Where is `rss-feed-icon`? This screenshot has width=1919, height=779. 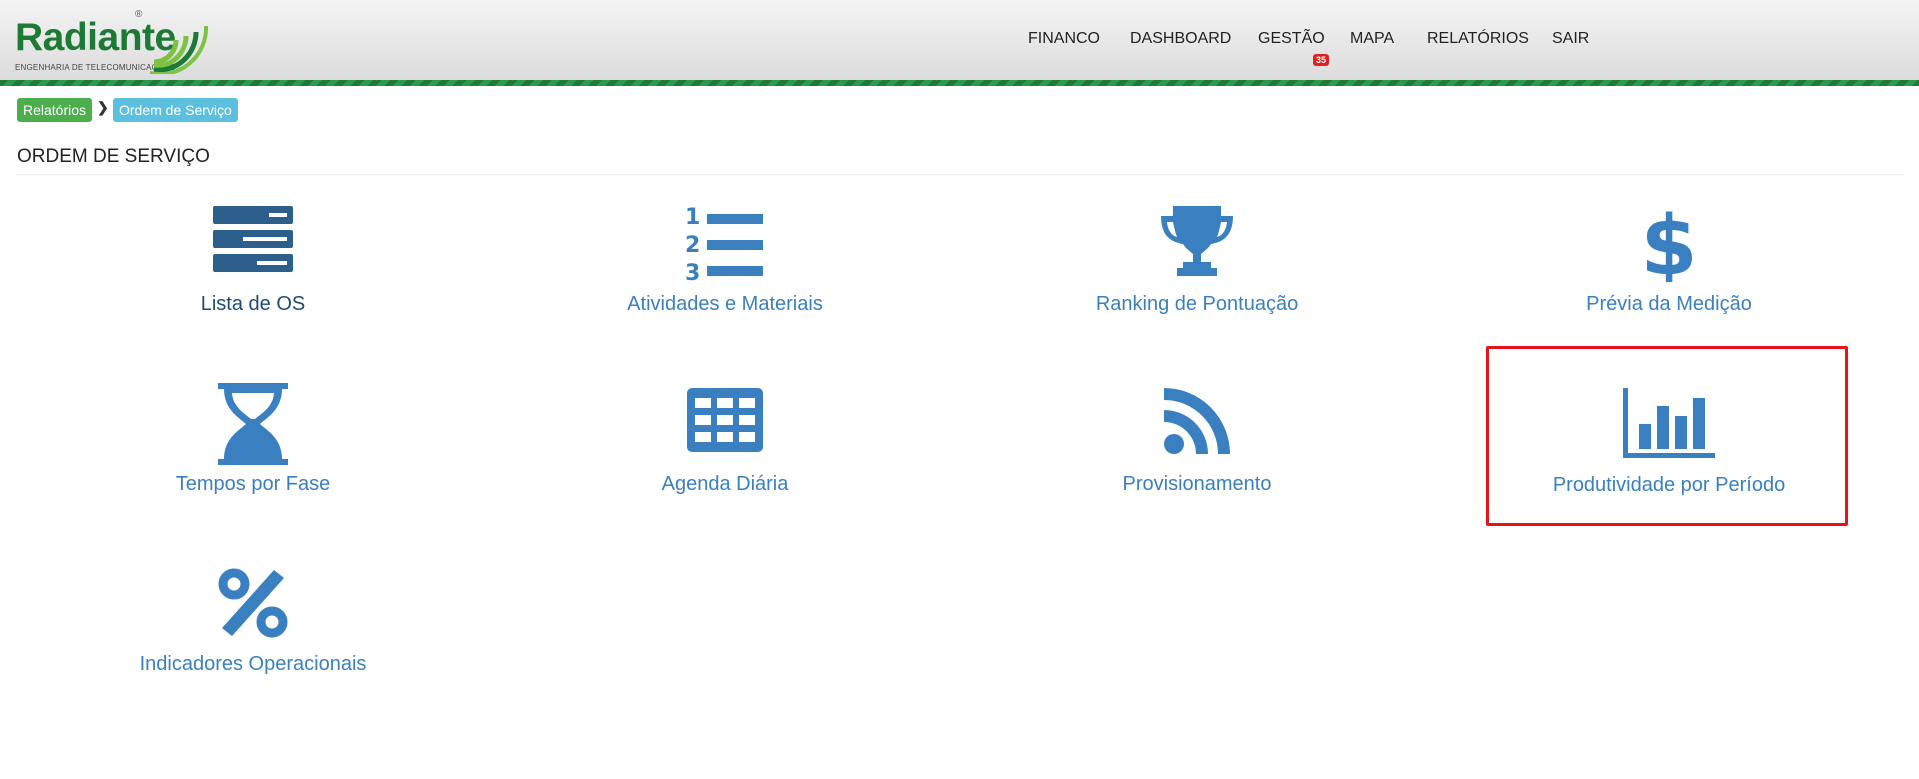 rss-feed-icon is located at coordinates (1197, 421).